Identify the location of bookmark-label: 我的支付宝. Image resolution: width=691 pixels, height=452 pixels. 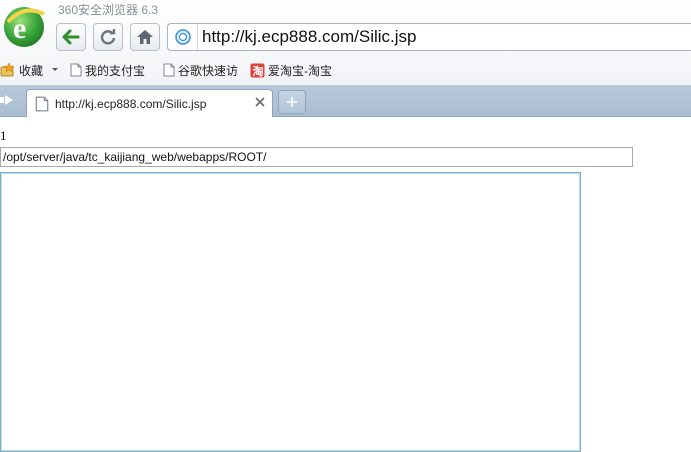
(115, 70).